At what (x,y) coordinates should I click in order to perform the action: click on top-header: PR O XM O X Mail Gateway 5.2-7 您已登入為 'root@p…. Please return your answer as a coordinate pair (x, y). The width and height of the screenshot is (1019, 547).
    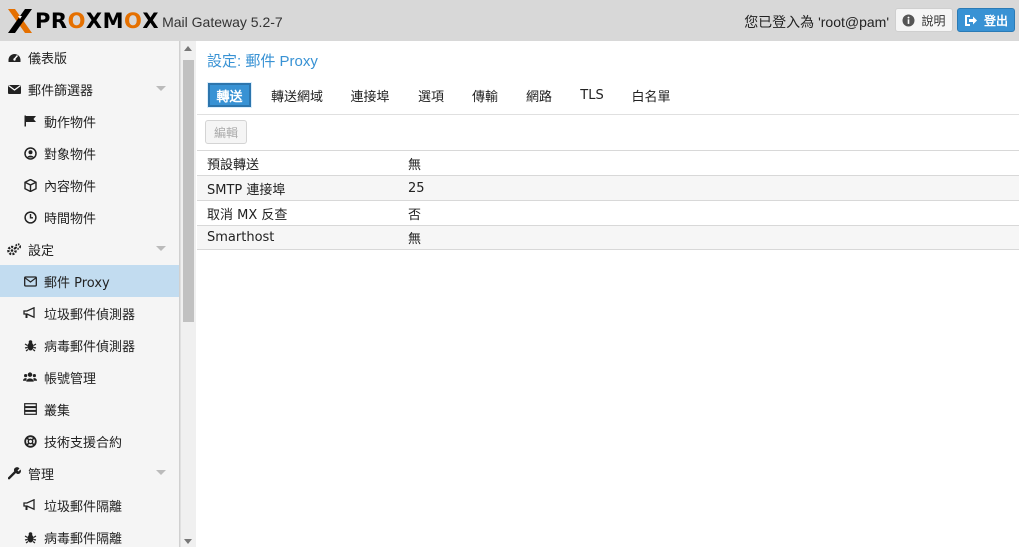
    Looking at the image, I should click on (509, 20).